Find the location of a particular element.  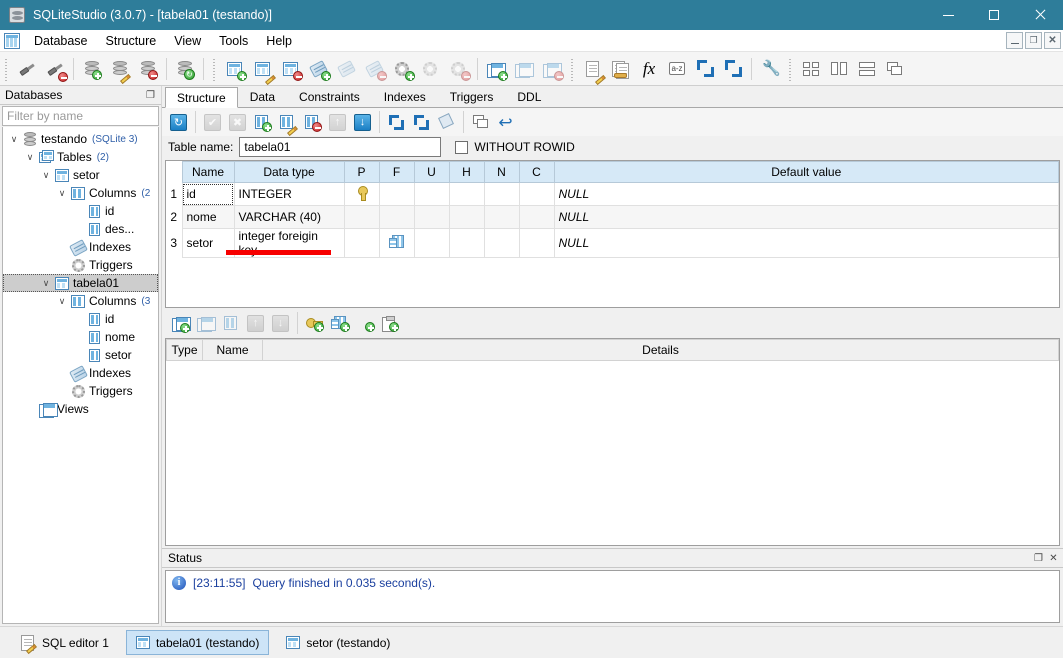

open-configuration-icon: 🔧 is located at coordinates (770, 69).